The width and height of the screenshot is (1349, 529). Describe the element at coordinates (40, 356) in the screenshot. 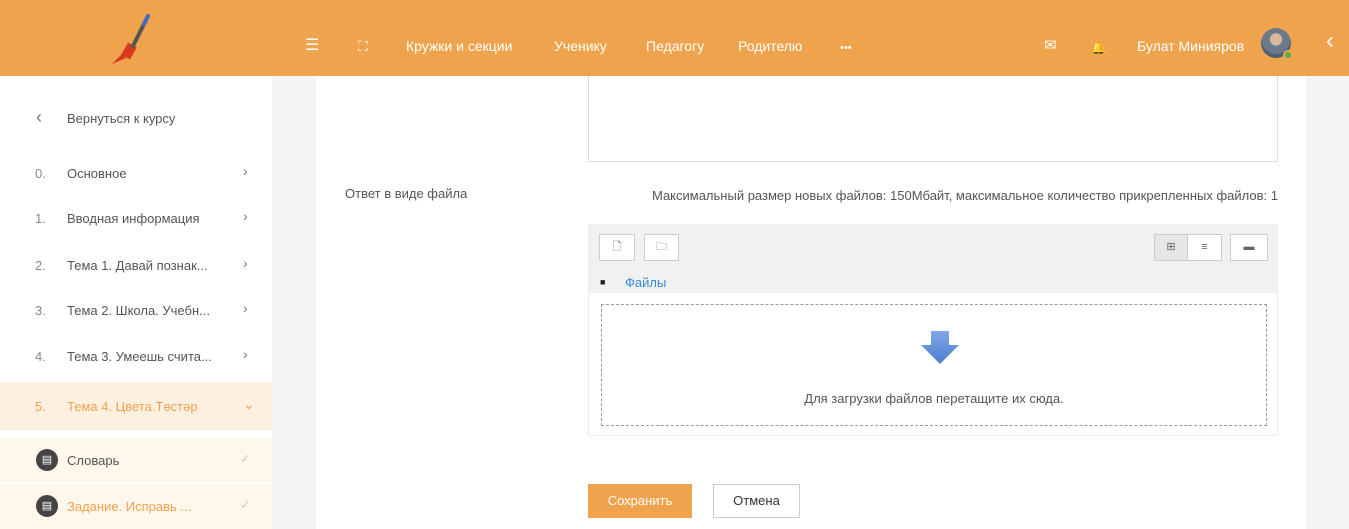

I see `section-number: 4.` at that location.